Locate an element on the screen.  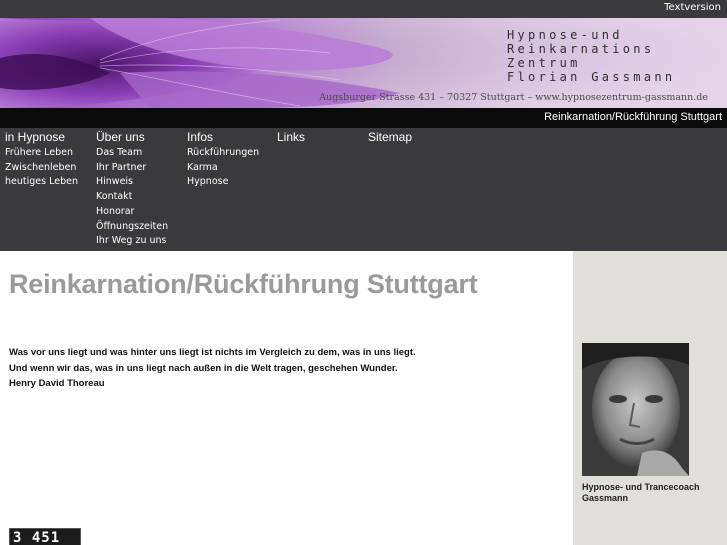
nav-item-kontakt: Kontakt is located at coordinates (132, 197).